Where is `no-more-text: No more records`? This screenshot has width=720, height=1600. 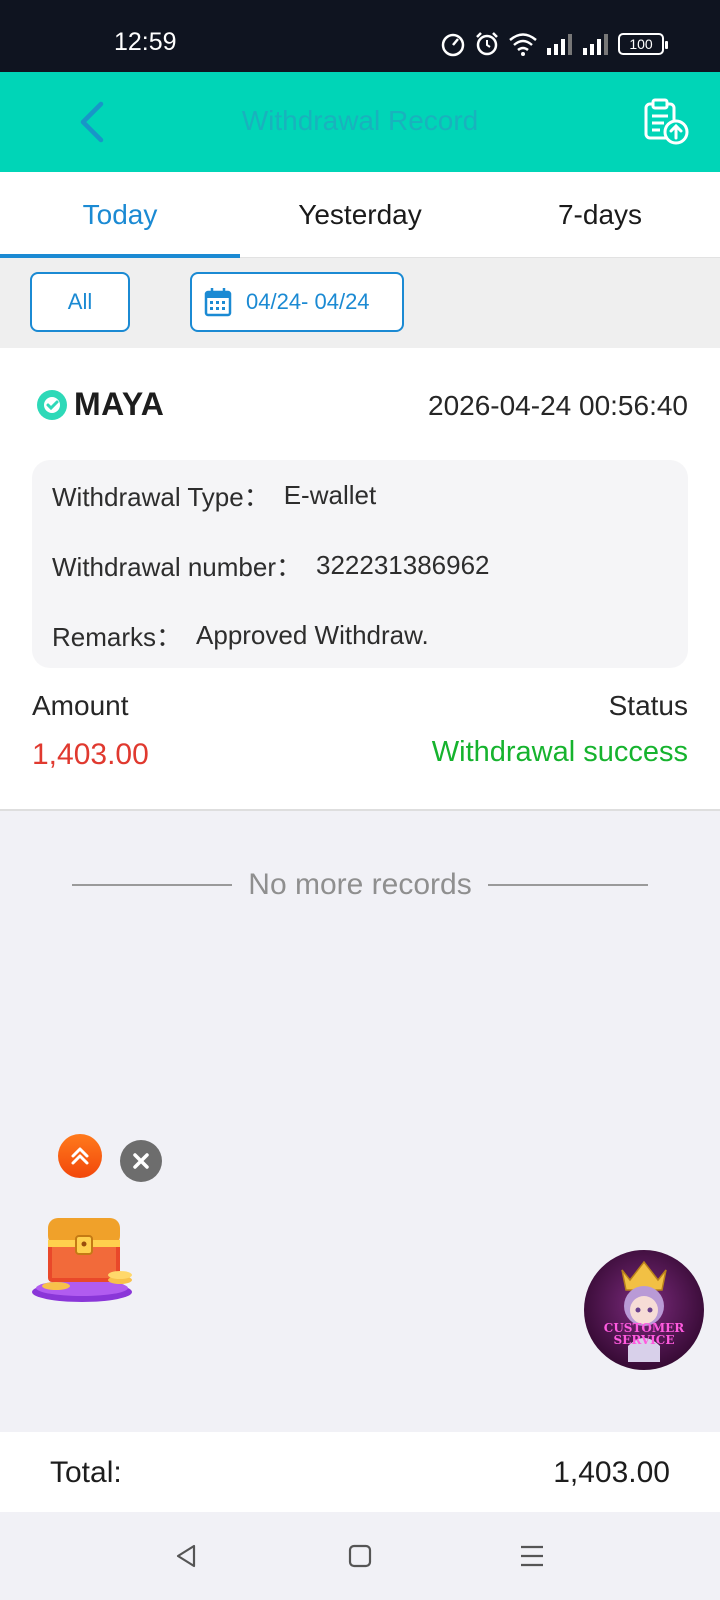 no-more-text: No more records is located at coordinates (360, 884).